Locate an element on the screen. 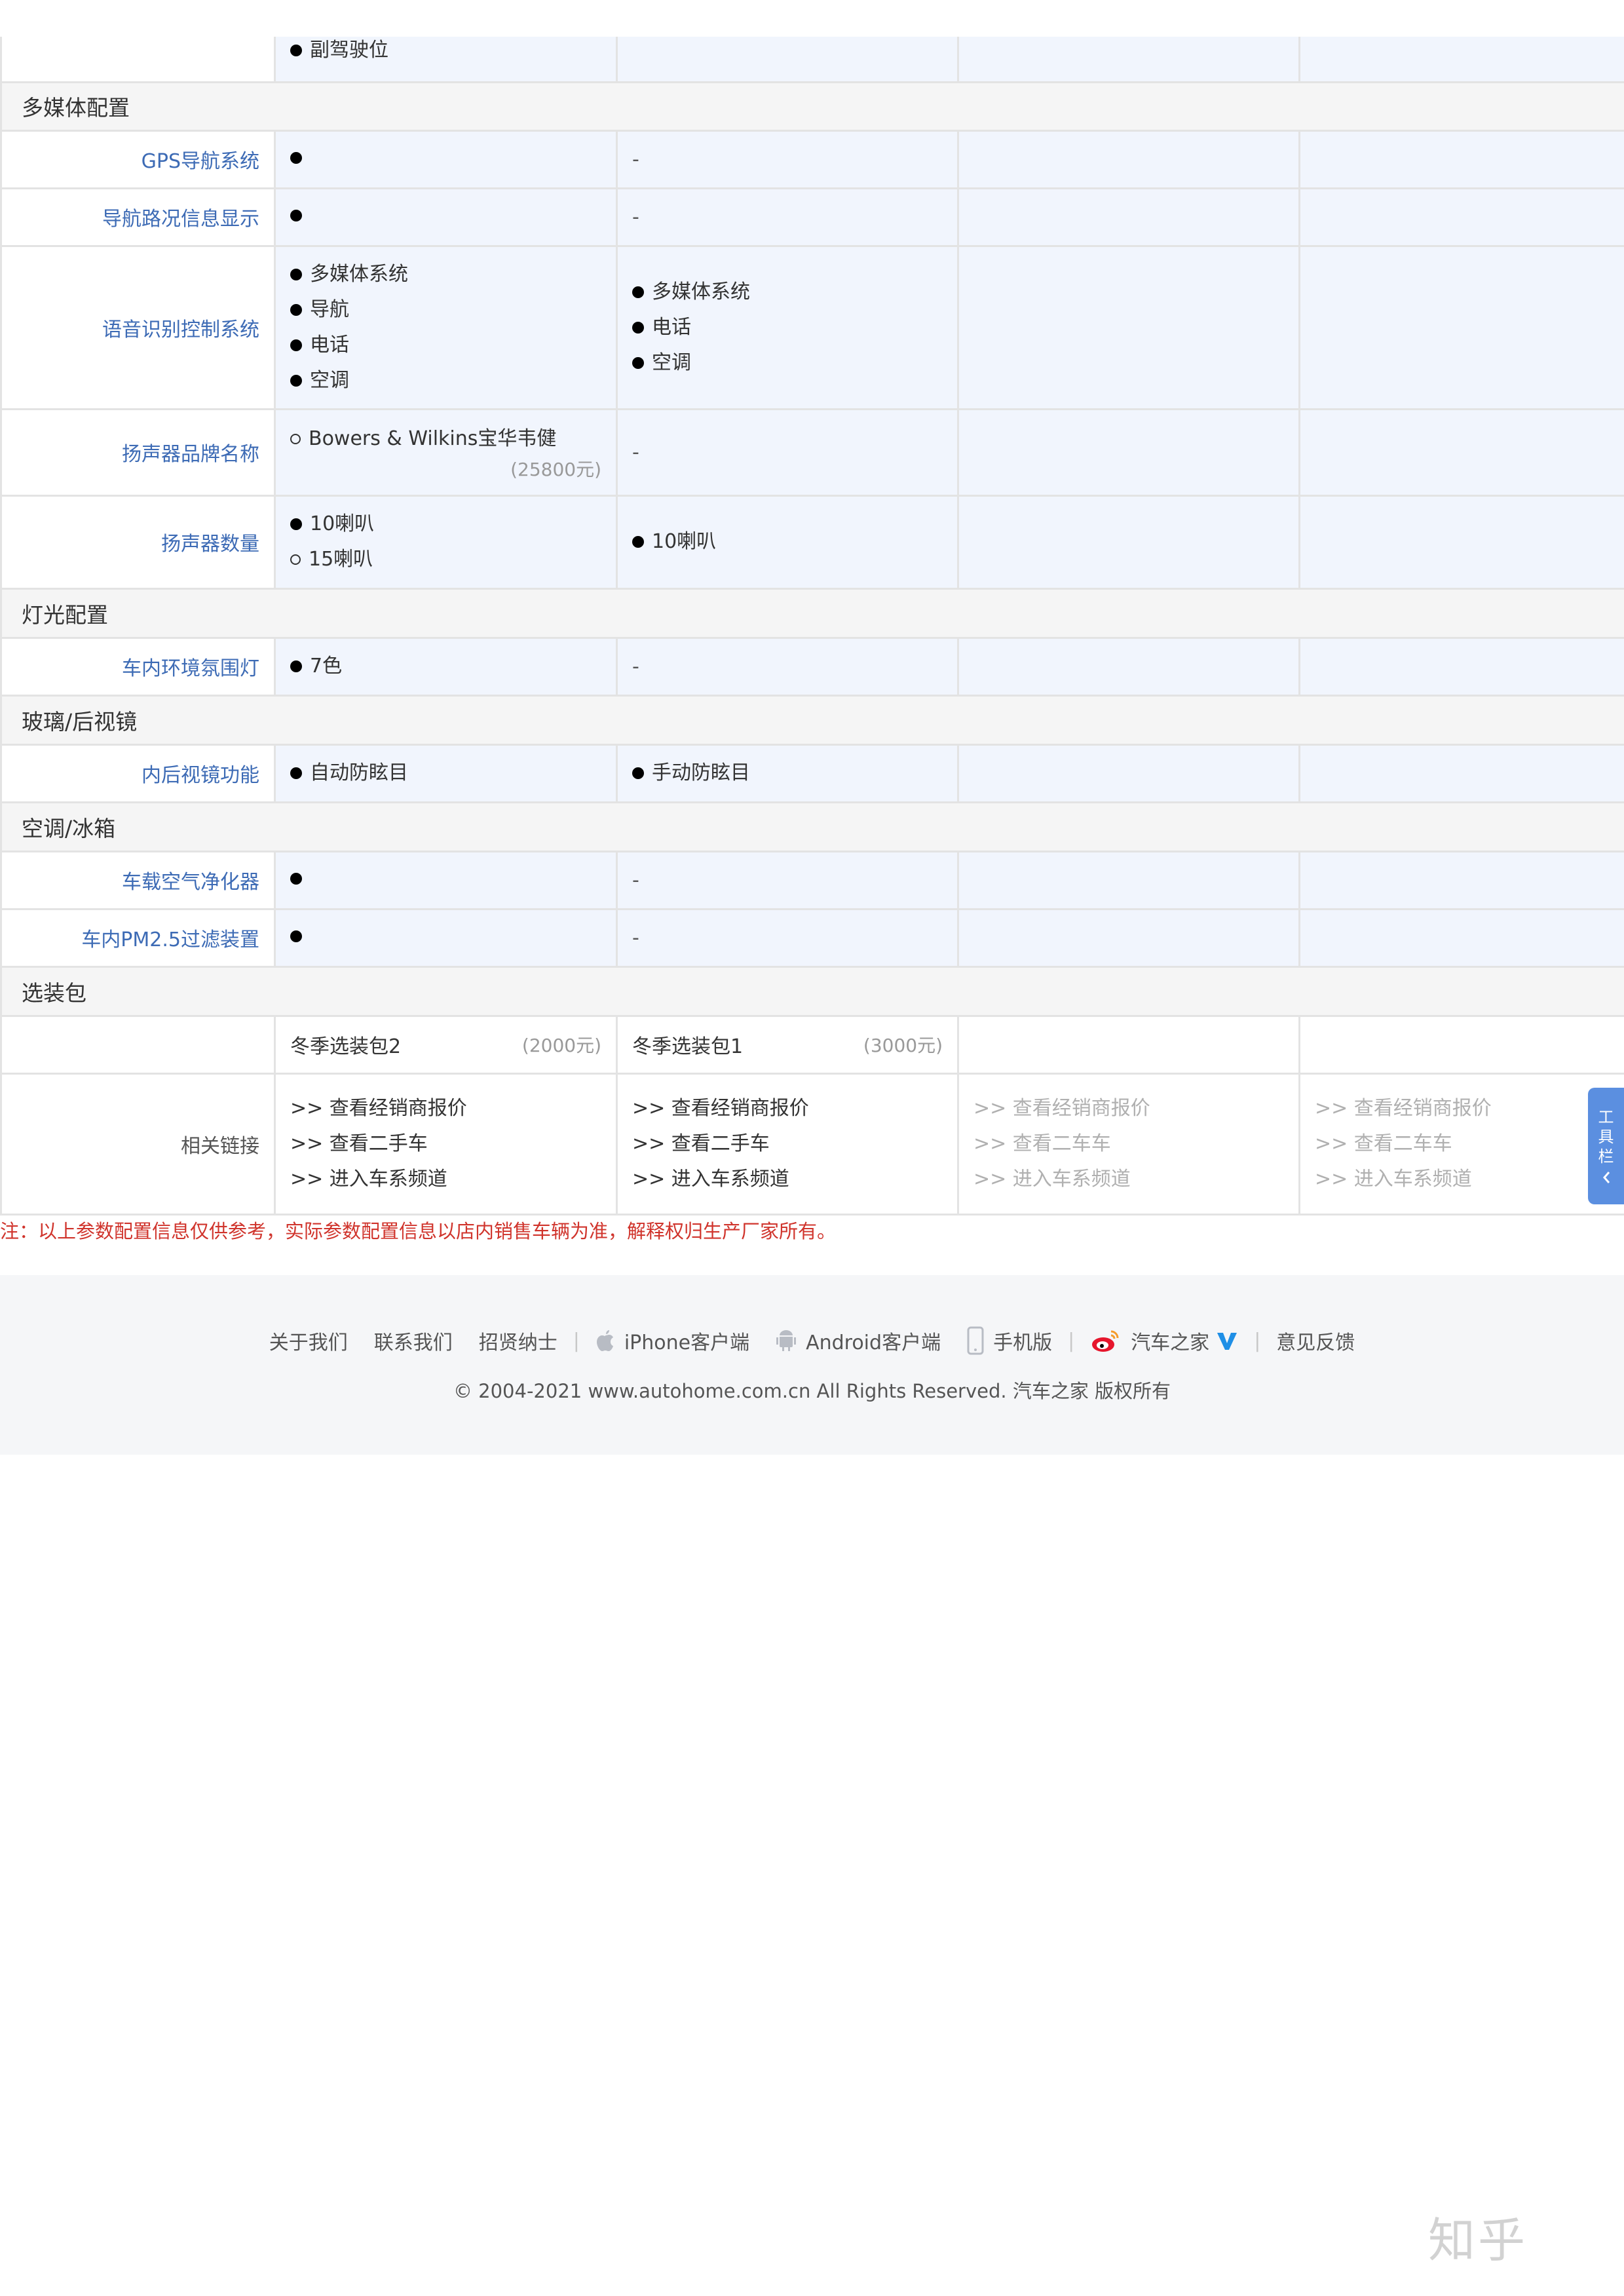 Image resolution: width=1624 pixels, height=2296 pixels. list-item: 15喇叭 is located at coordinates (453, 559).